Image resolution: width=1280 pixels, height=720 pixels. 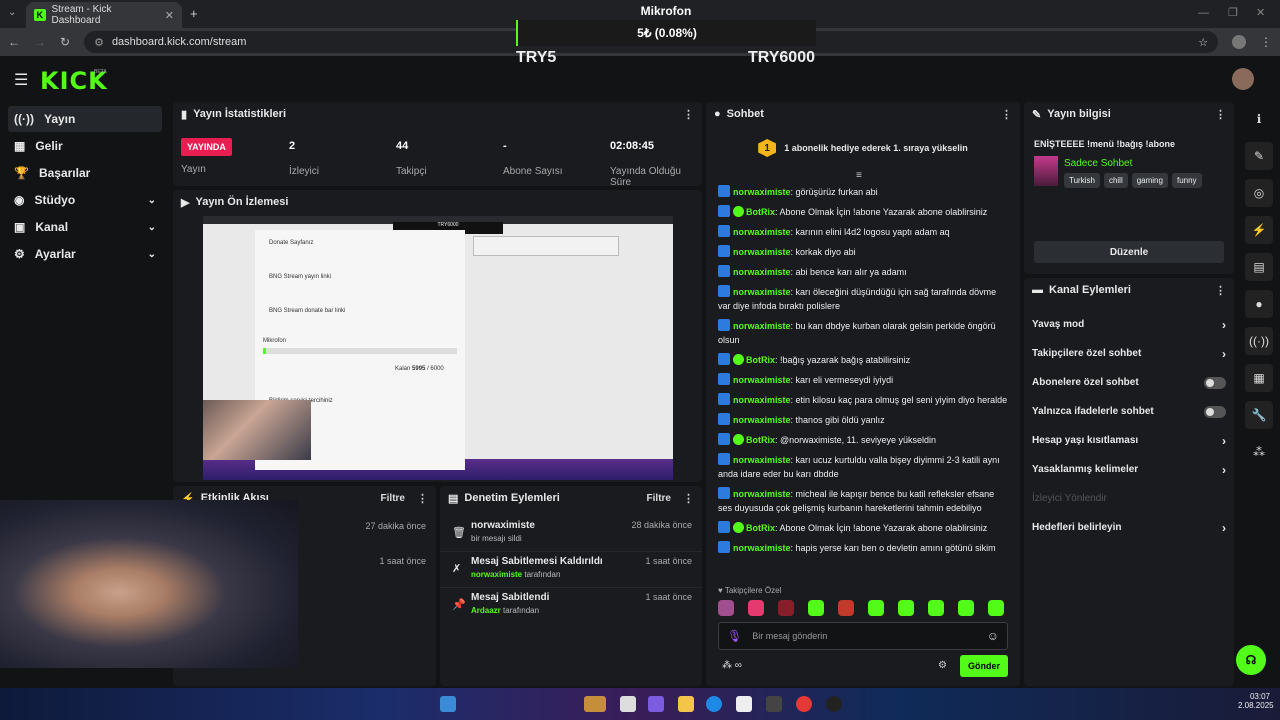 What do you see at coordinates (99, 42) in the screenshot?
I see `site-info-icon: ⚙` at bounding box center [99, 42].